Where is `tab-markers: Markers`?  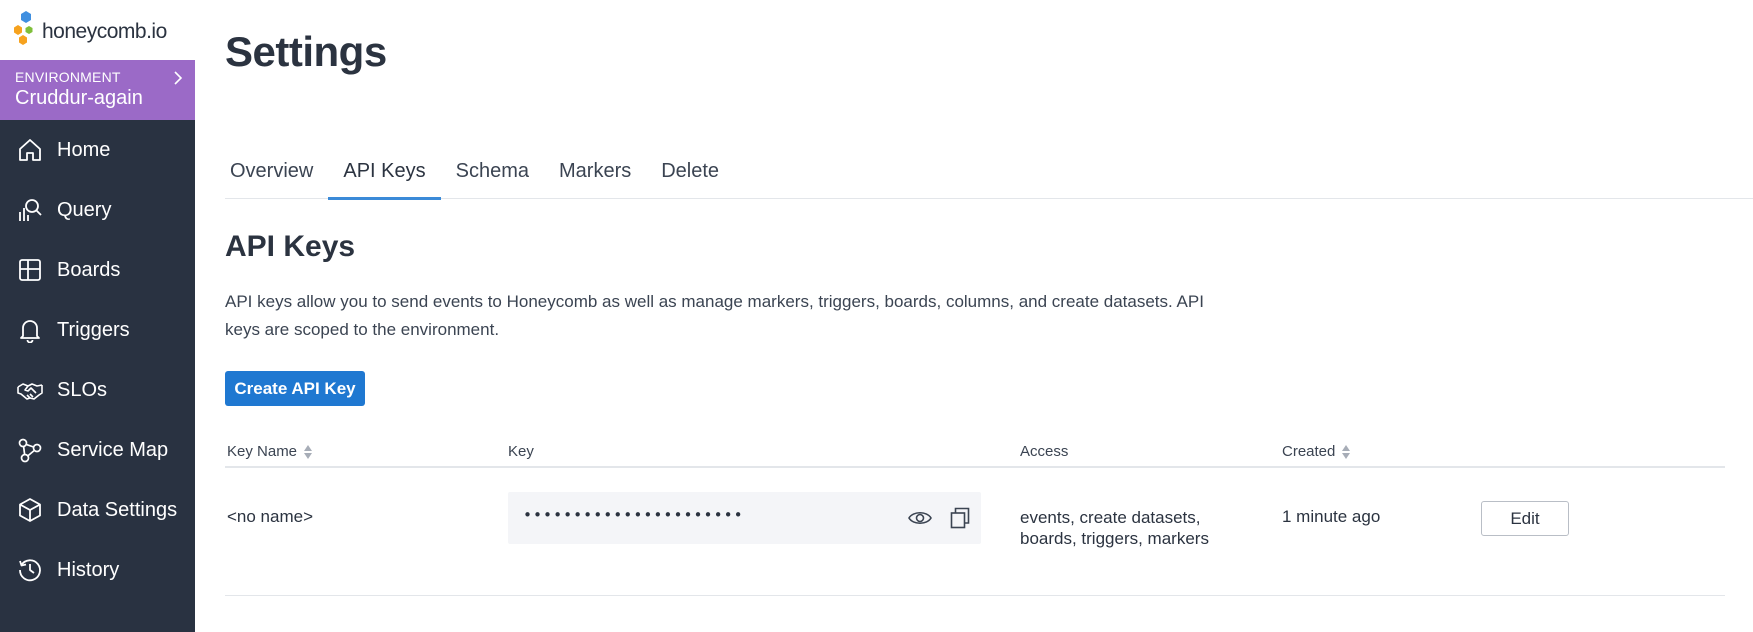 tab-markers: Markers is located at coordinates (595, 175).